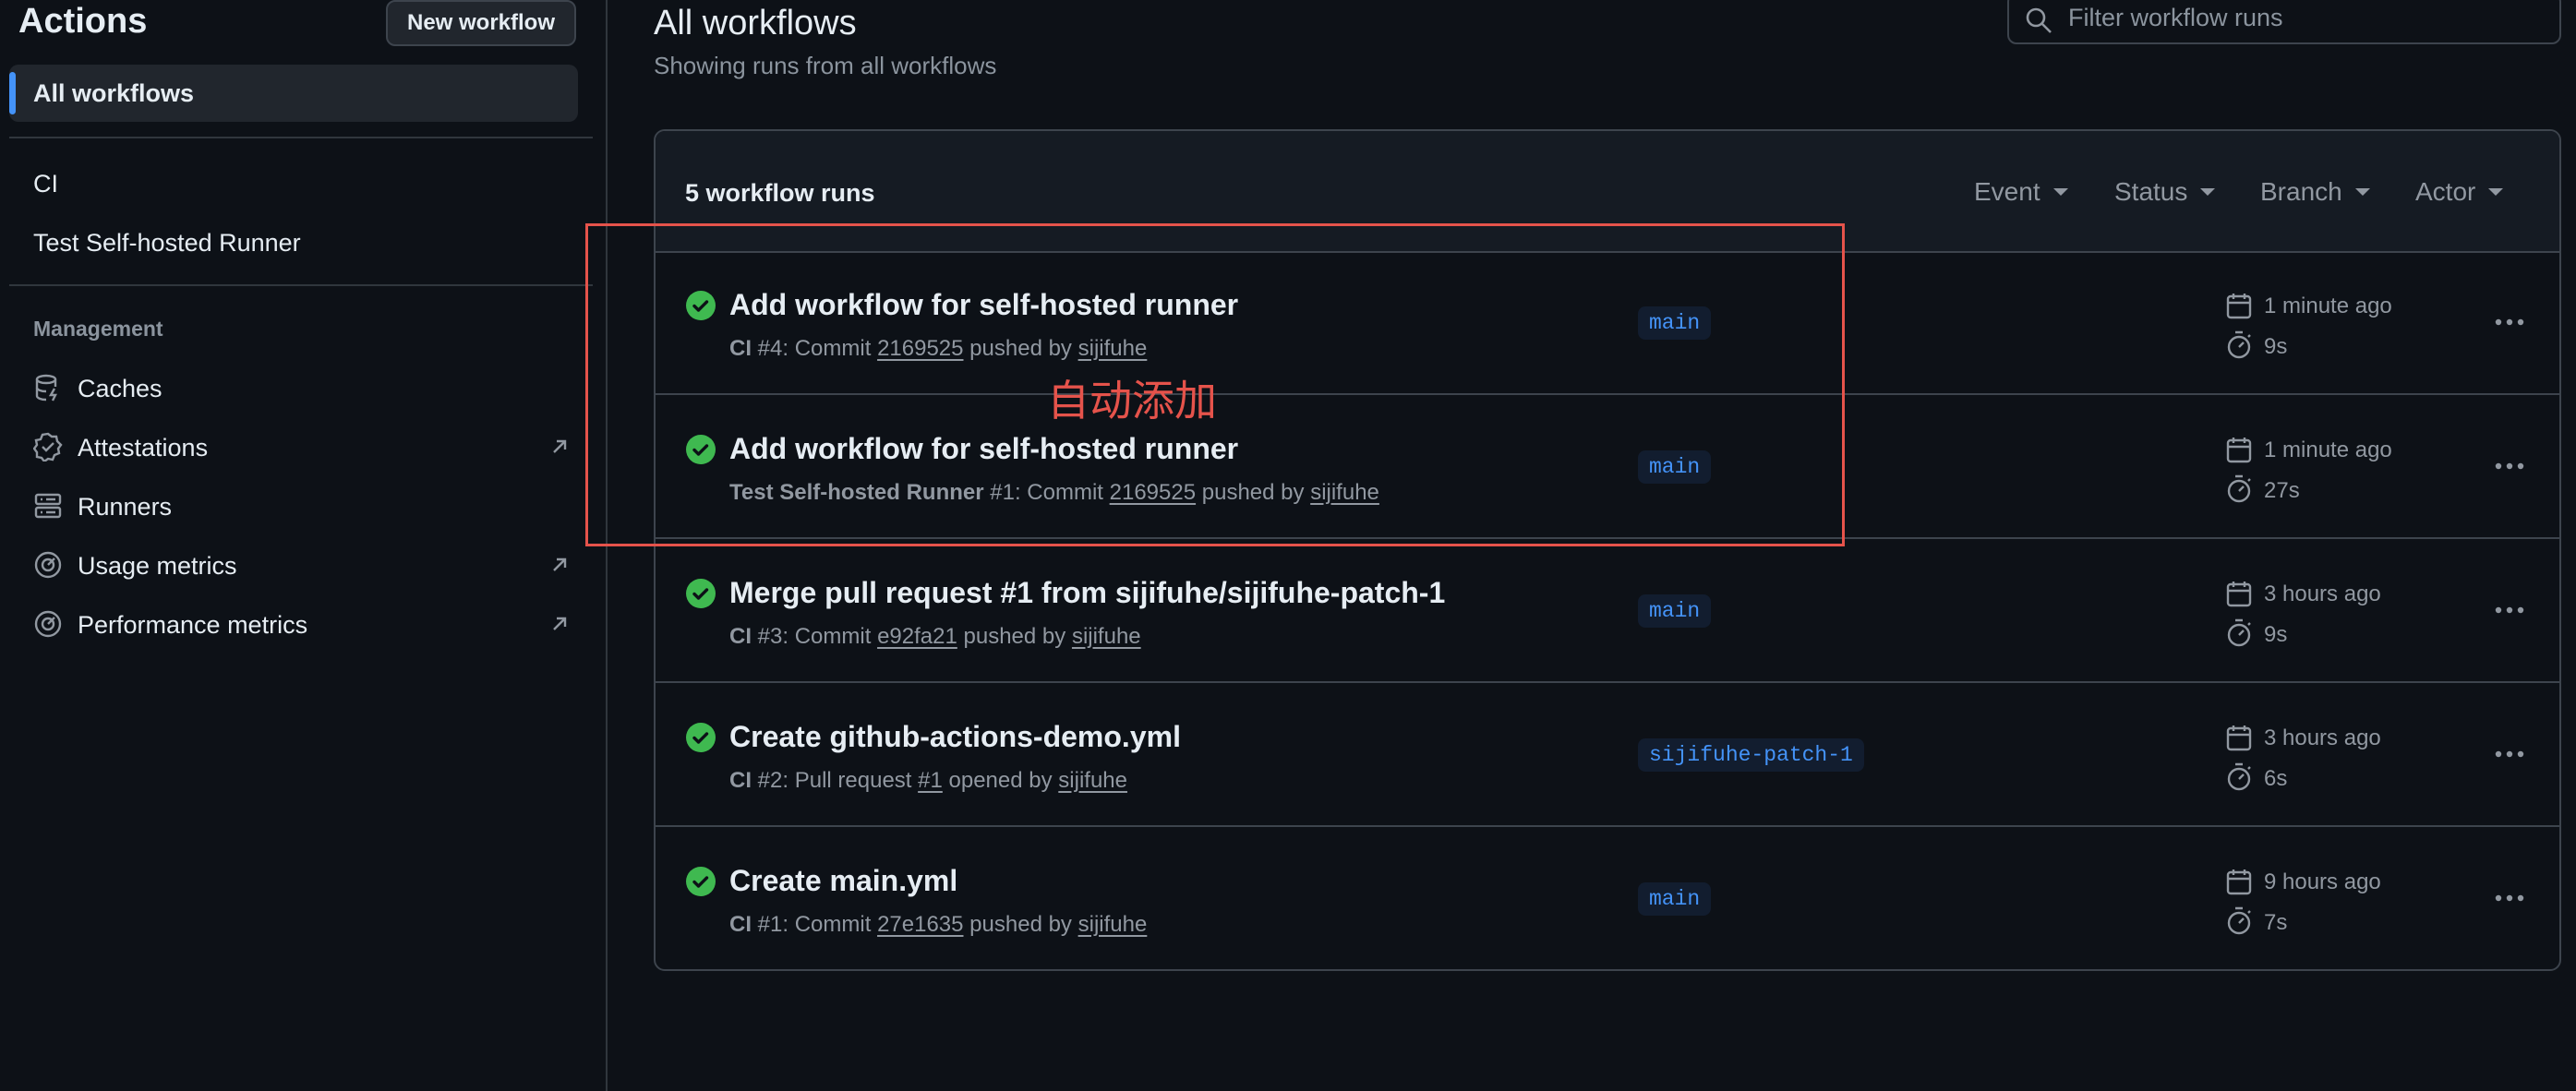  Describe the element at coordinates (1132, 401) in the screenshot. I see `annotation-label: 自动添加` at that location.